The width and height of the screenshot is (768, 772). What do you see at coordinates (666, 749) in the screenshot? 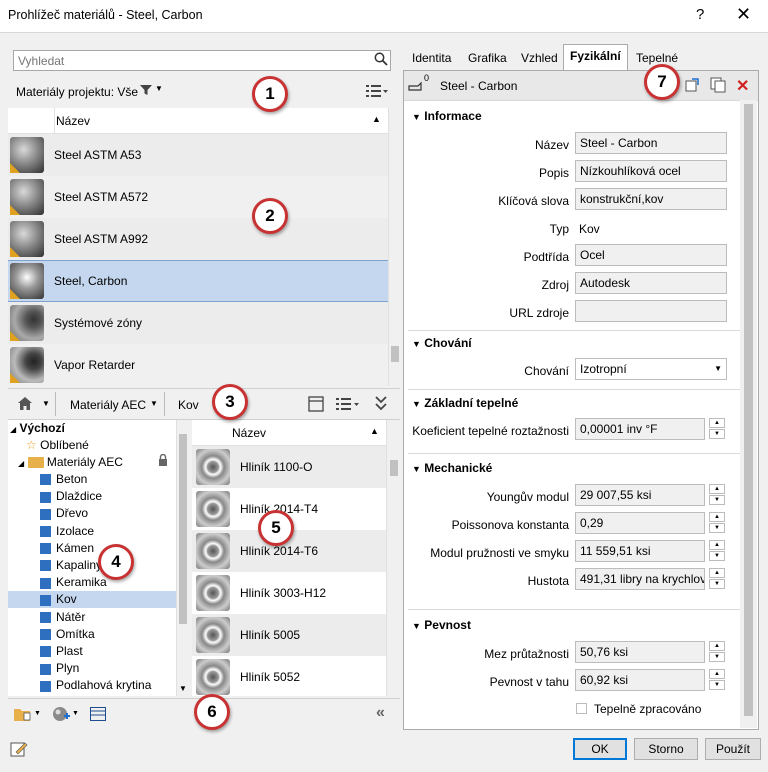
I see `cancel-button: Storno` at bounding box center [666, 749].